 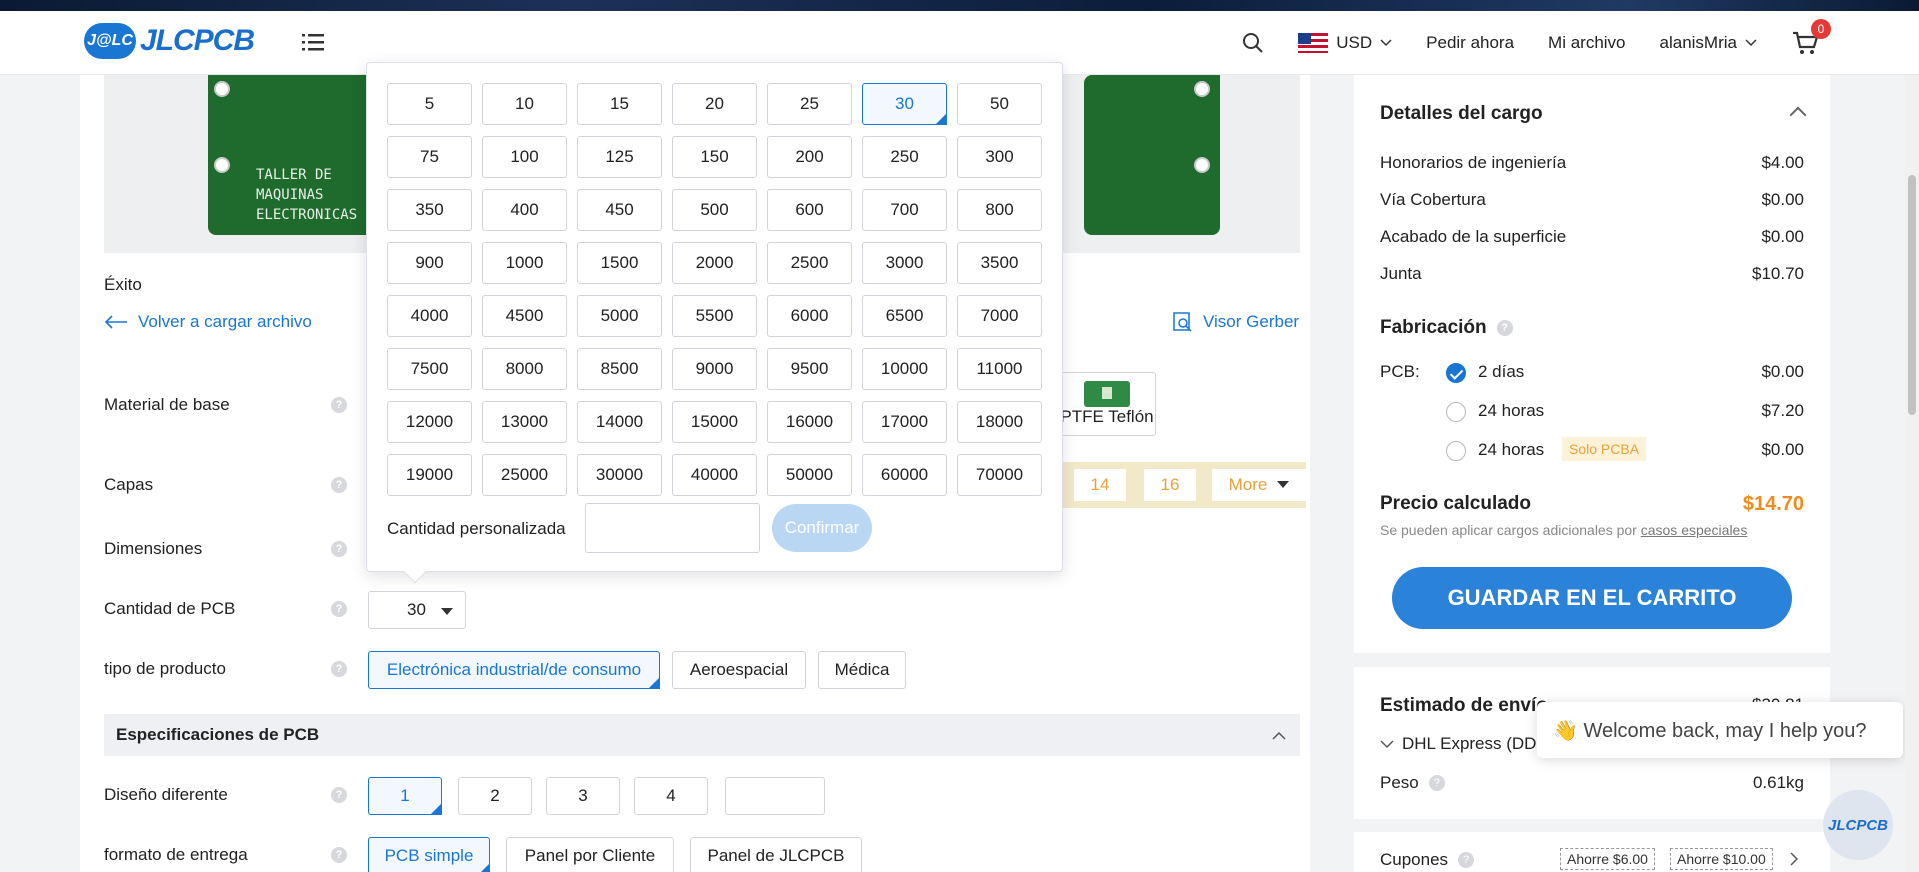 What do you see at coordinates (169, 41) in the screenshot?
I see `site-logo: J@LC JLCPCB` at bounding box center [169, 41].